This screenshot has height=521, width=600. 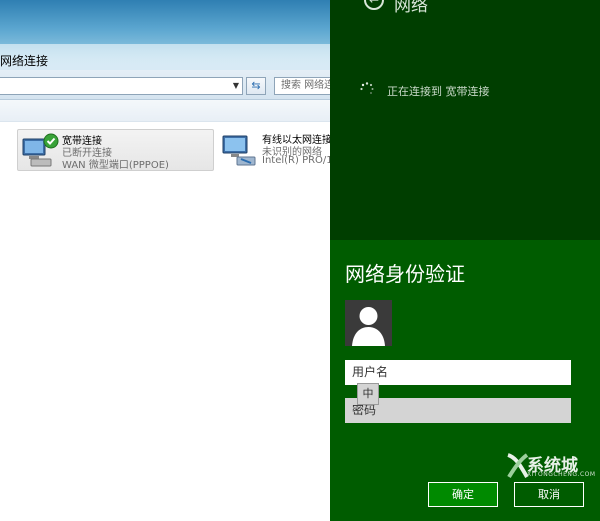 What do you see at coordinates (165, 35) in the screenshot?
I see `window-titlebar: 网络连接` at bounding box center [165, 35].